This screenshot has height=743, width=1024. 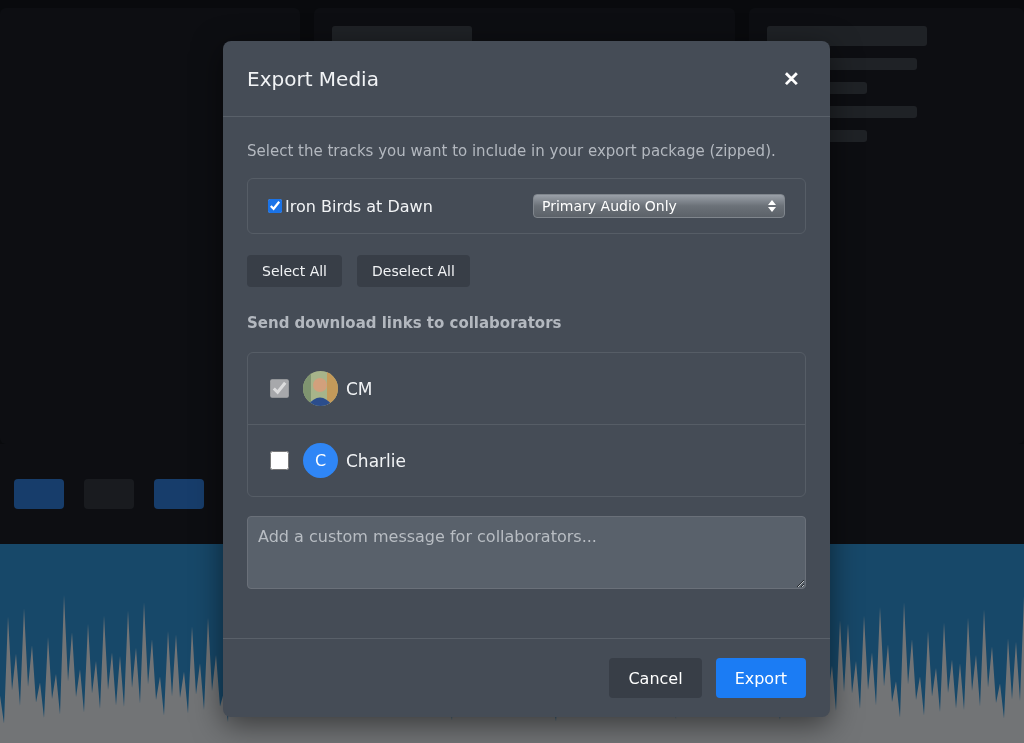 I want to click on stepper-icon, so click(x=772, y=206).